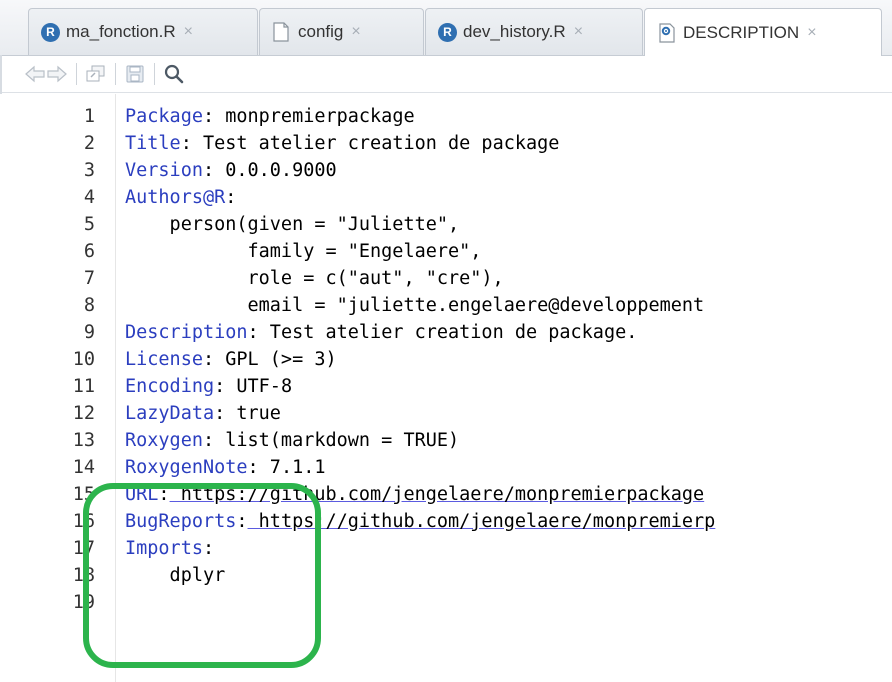  Describe the element at coordinates (446, 467) in the screenshot. I see `code-line: 14 RoxygenNote: 7.1.1` at that location.